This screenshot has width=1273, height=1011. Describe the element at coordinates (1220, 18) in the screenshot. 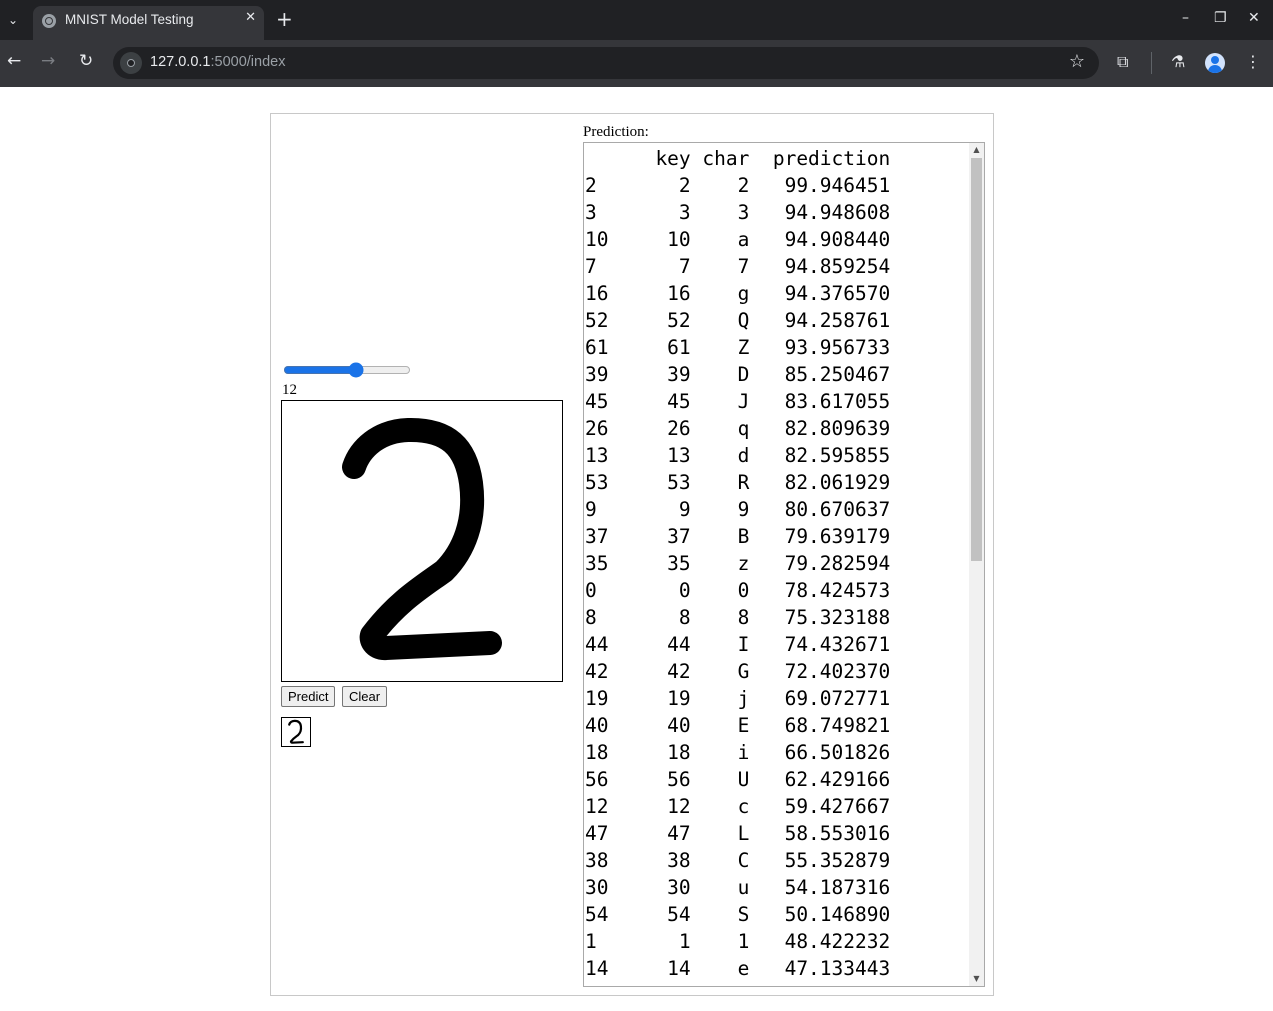

I see `restore-button: ❐` at that location.